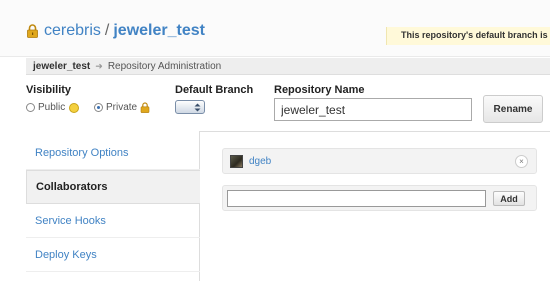  What do you see at coordinates (513, 109) in the screenshot?
I see `rename-button: Rename` at bounding box center [513, 109].